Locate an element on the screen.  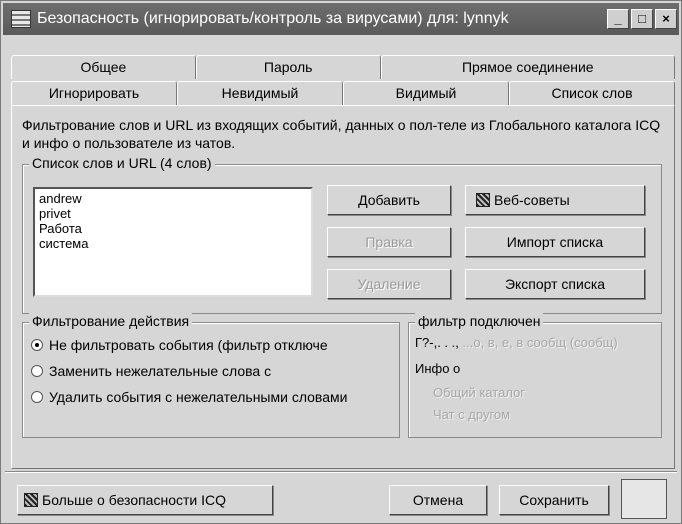
save-button: Сохранить is located at coordinates (554, 500).